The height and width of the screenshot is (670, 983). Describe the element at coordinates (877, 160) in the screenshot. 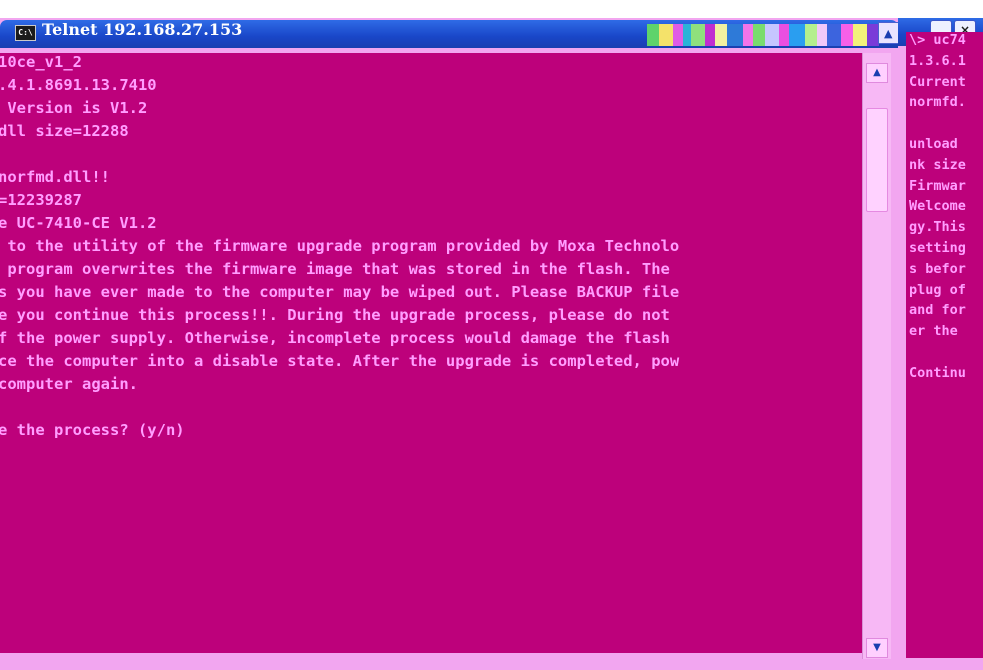

I see `scroll-thumb` at that location.